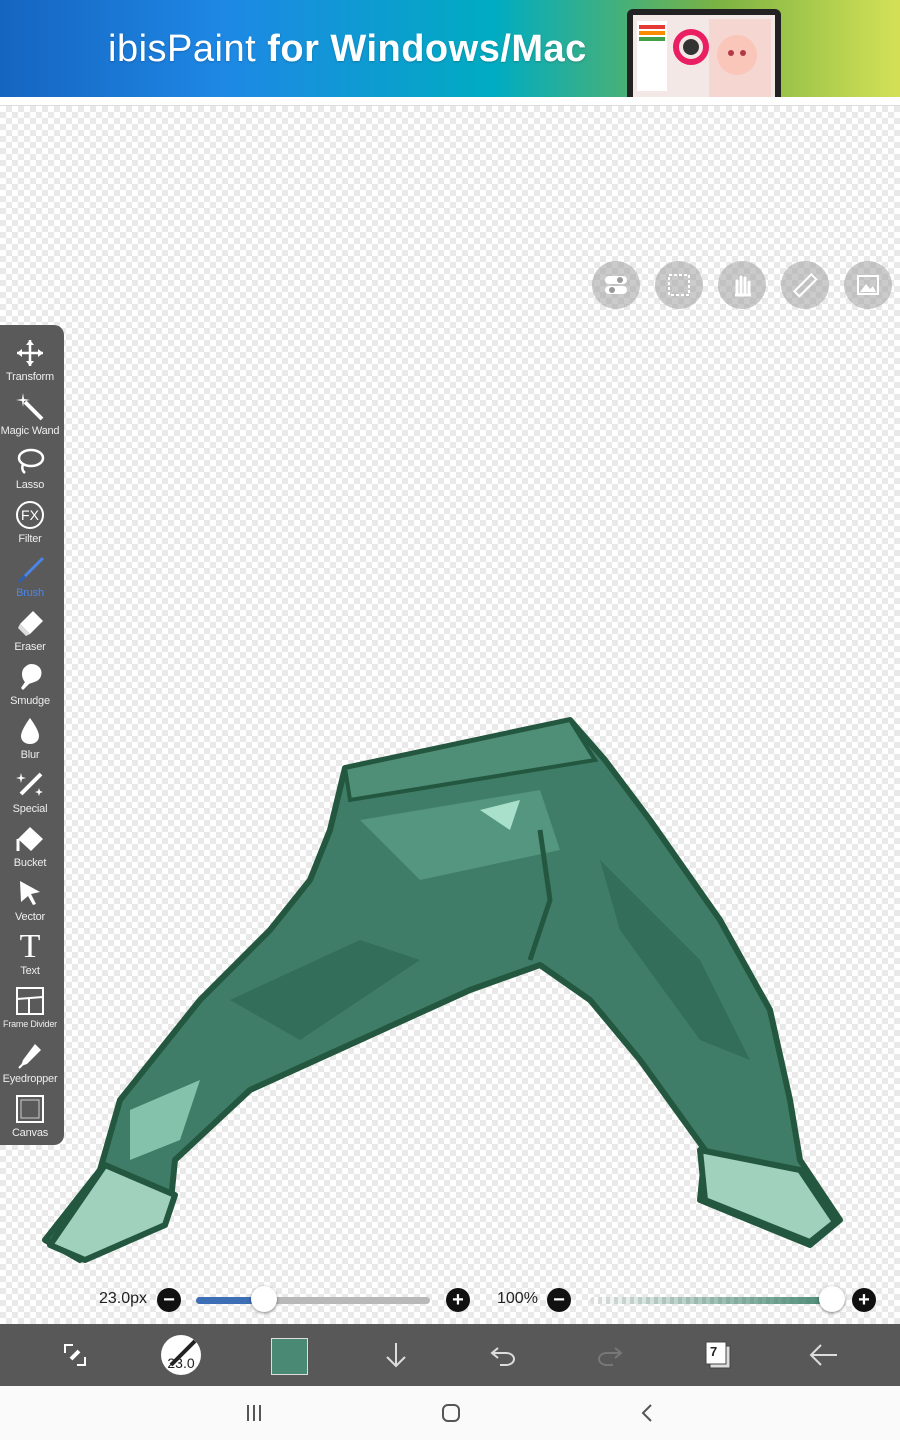  I want to click on toggle-icon, so click(616, 285).